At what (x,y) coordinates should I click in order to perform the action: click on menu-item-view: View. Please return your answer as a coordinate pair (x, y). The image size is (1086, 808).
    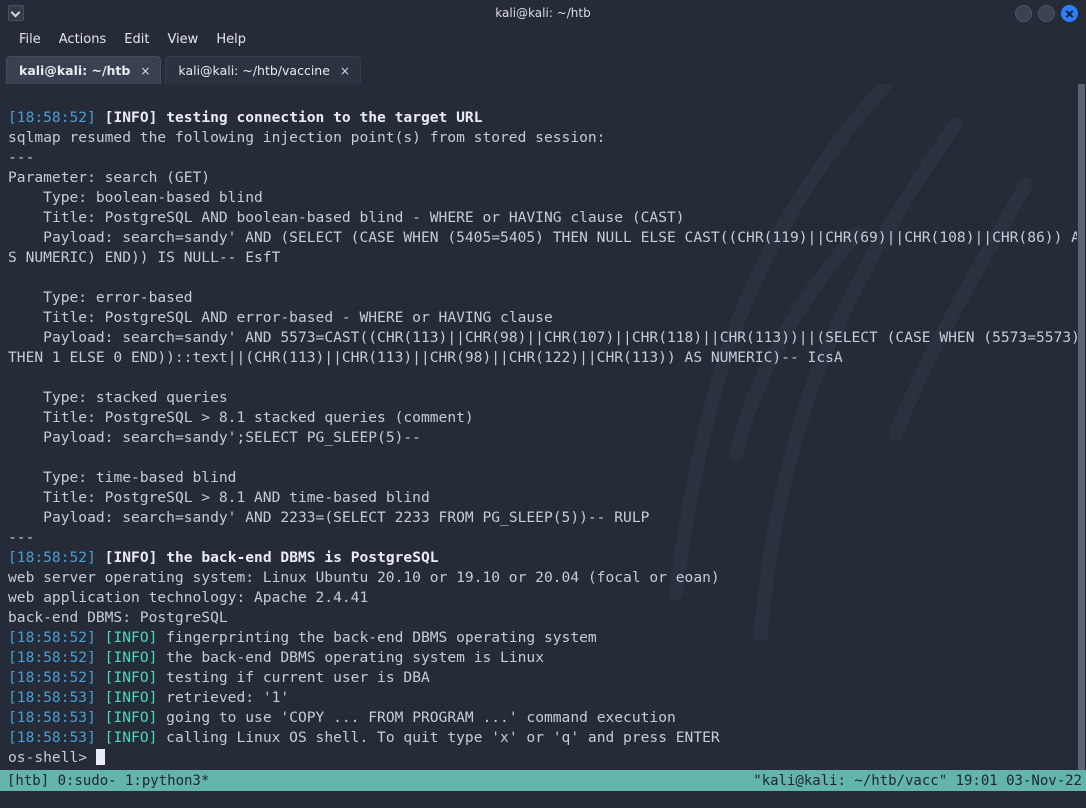
    Looking at the image, I should click on (182, 39).